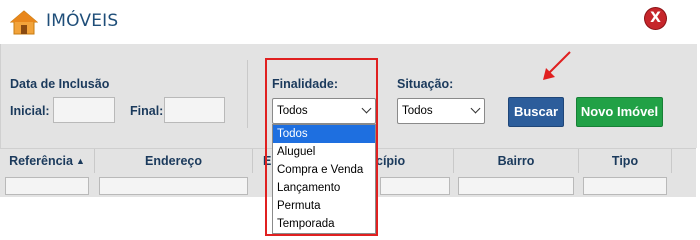 This screenshot has height=240, width=700. I want to click on home-icon, so click(24, 22).